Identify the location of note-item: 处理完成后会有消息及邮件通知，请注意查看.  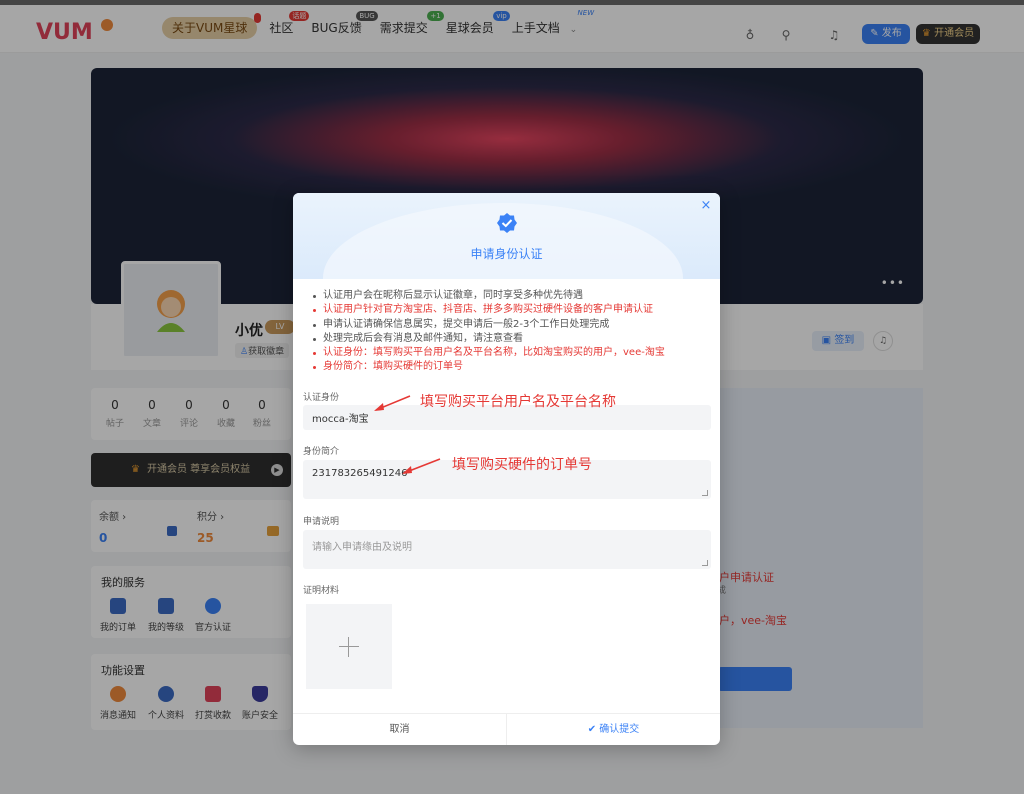
(511, 339).